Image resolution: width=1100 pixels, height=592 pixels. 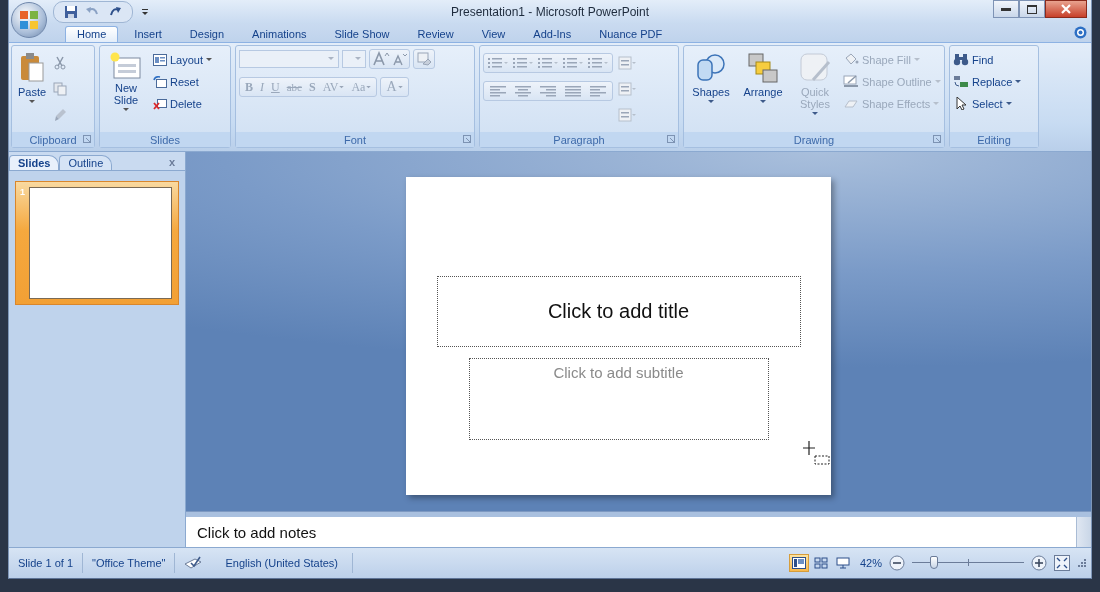 What do you see at coordinates (126, 66) in the screenshot?
I see `new-slide-icon` at bounding box center [126, 66].